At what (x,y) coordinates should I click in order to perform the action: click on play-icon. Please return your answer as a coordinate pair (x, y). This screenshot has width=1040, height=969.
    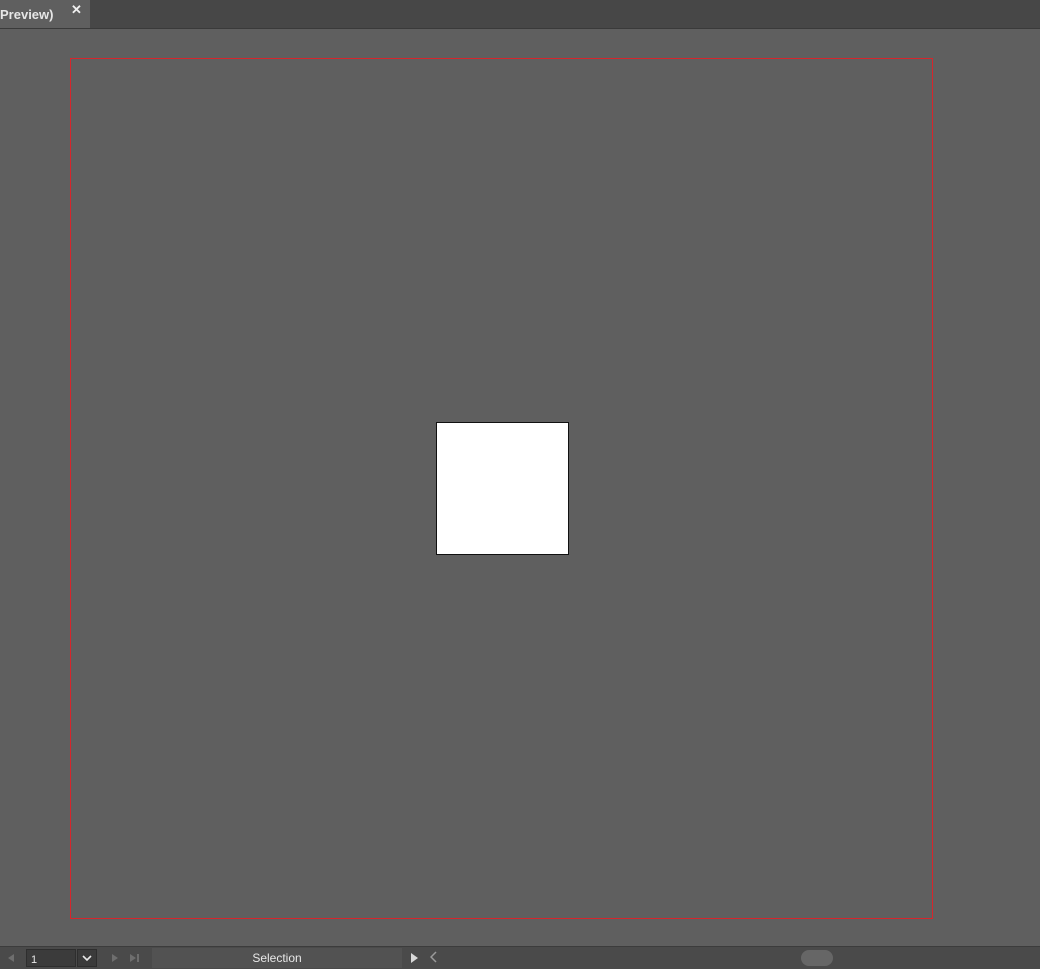
    Looking at the image, I should click on (414, 958).